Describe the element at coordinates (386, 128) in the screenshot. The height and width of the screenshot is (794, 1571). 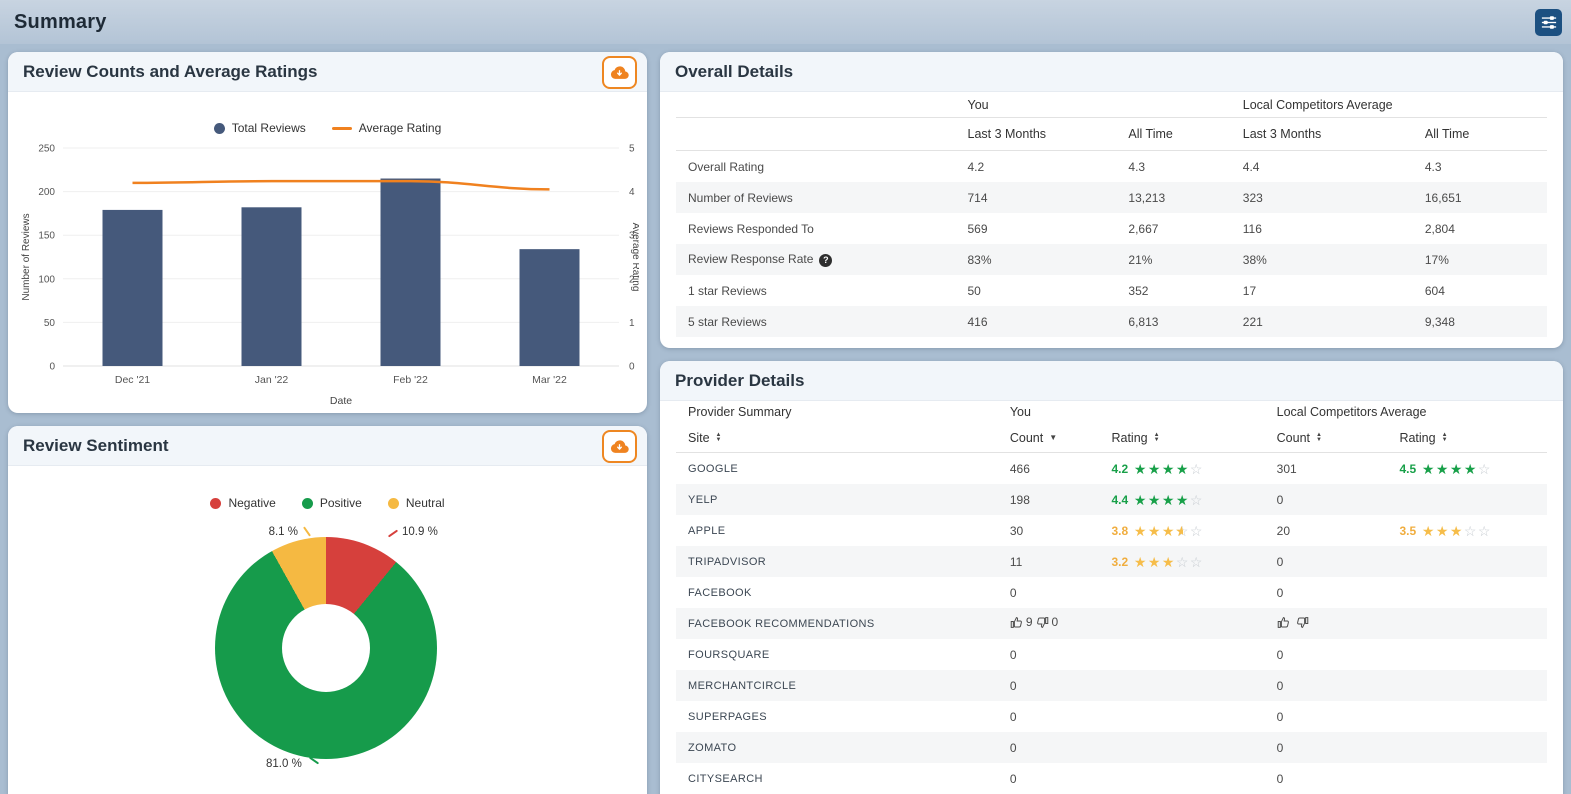
I see `legend-item-average-rating: Average Rating` at that location.